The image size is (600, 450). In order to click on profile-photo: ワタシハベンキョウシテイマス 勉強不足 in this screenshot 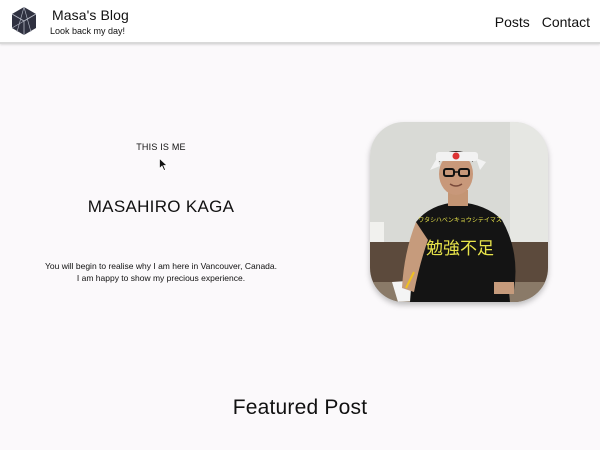, I will do `click(459, 212)`.